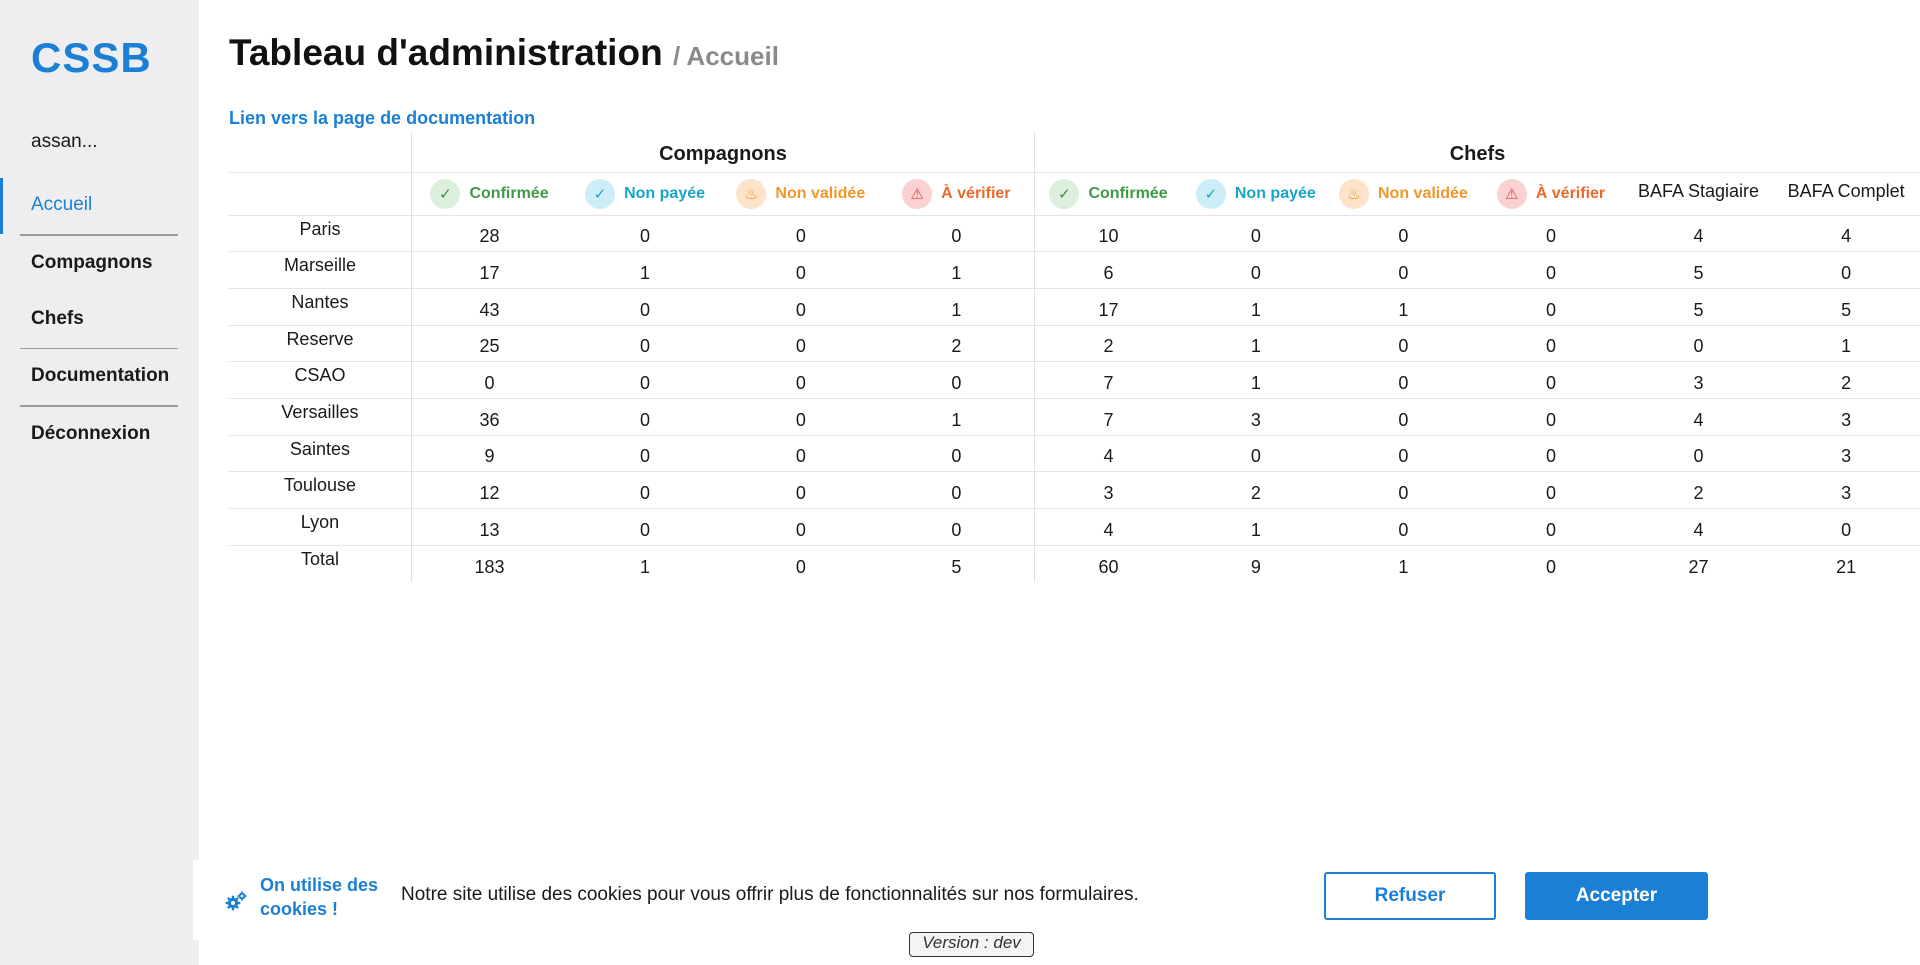 The width and height of the screenshot is (1920, 965). Describe the element at coordinates (99, 320) in the screenshot. I see `sidebar-item-chefs: Chefs` at that location.